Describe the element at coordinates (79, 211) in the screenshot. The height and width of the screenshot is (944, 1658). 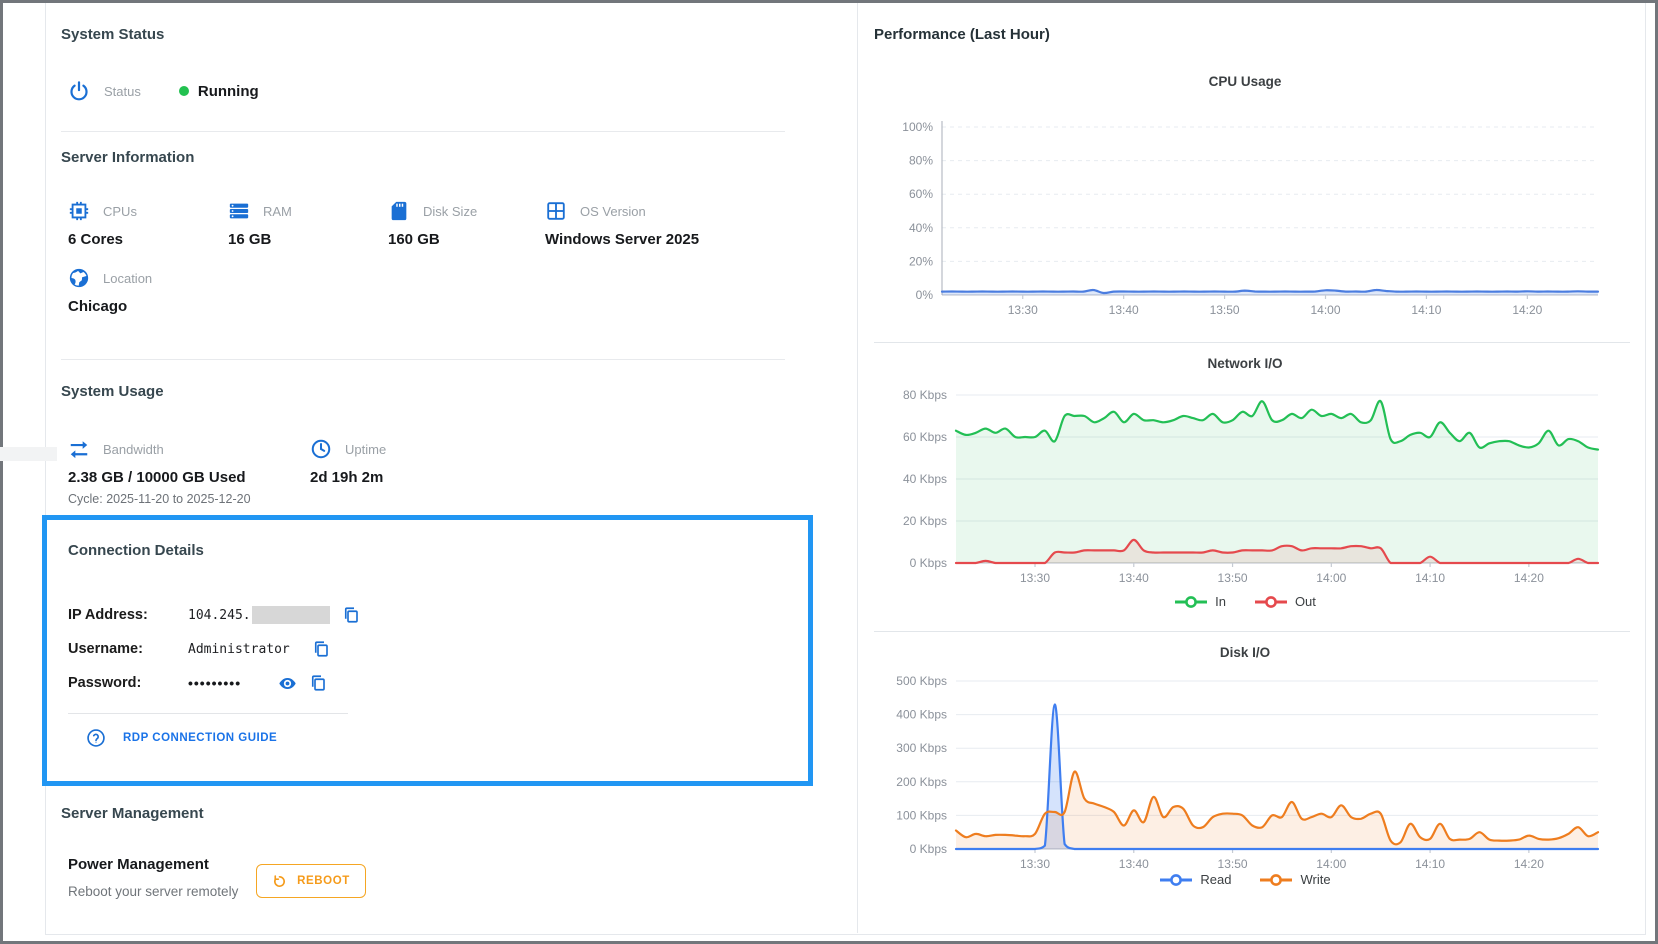
I see `cpu-chip-icon` at that location.